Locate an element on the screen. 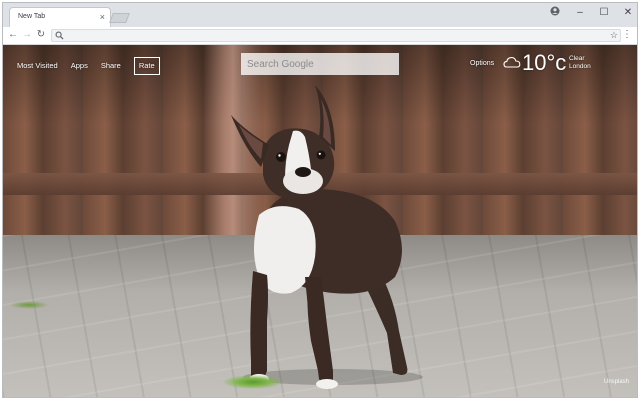  back-button: ← is located at coordinates (13, 35).